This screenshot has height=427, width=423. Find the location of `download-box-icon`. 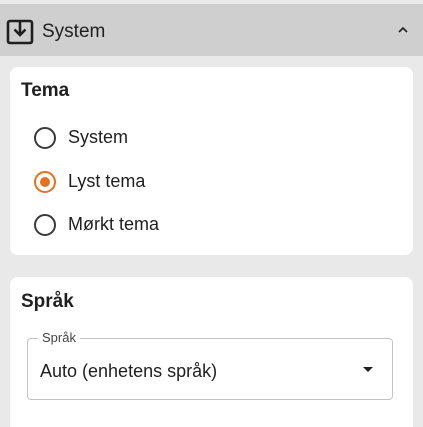

download-box-icon is located at coordinates (20, 32).